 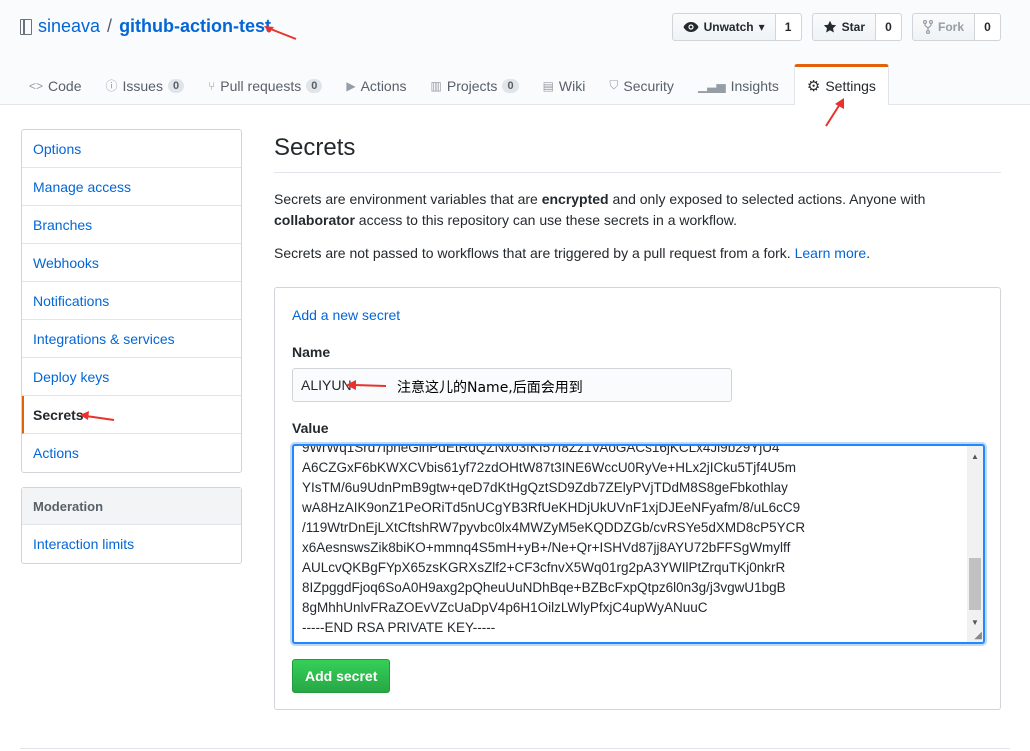 What do you see at coordinates (927, 27) in the screenshot?
I see `fork-icon` at bounding box center [927, 27].